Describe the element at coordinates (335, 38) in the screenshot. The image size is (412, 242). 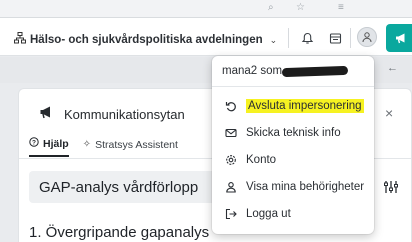
I see `inbox-icon` at that location.